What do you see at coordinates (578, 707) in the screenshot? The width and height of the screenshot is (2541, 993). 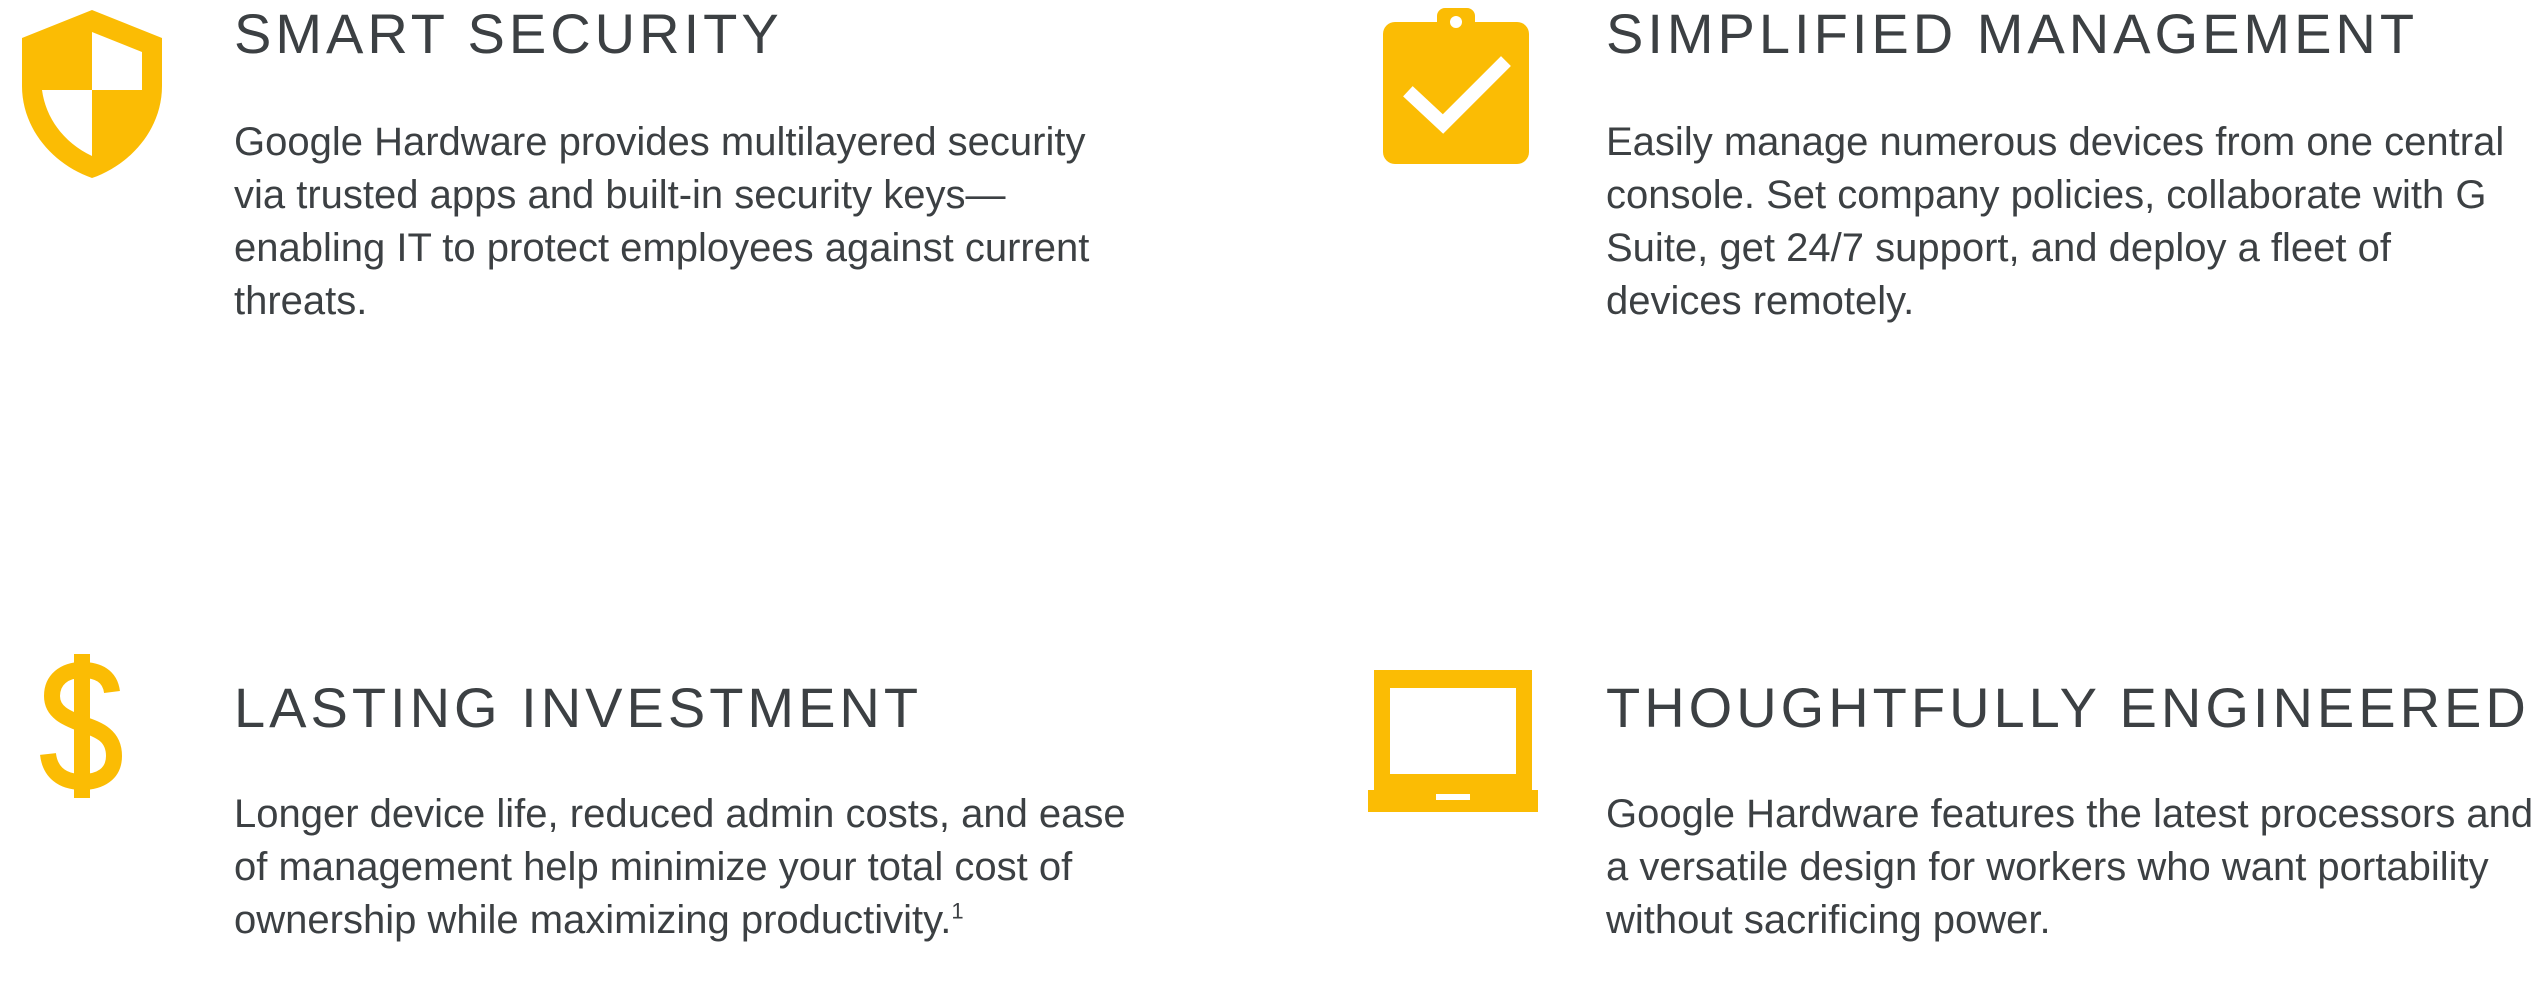 I see `feature-title: LASTING INVESTMENT` at bounding box center [578, 707].